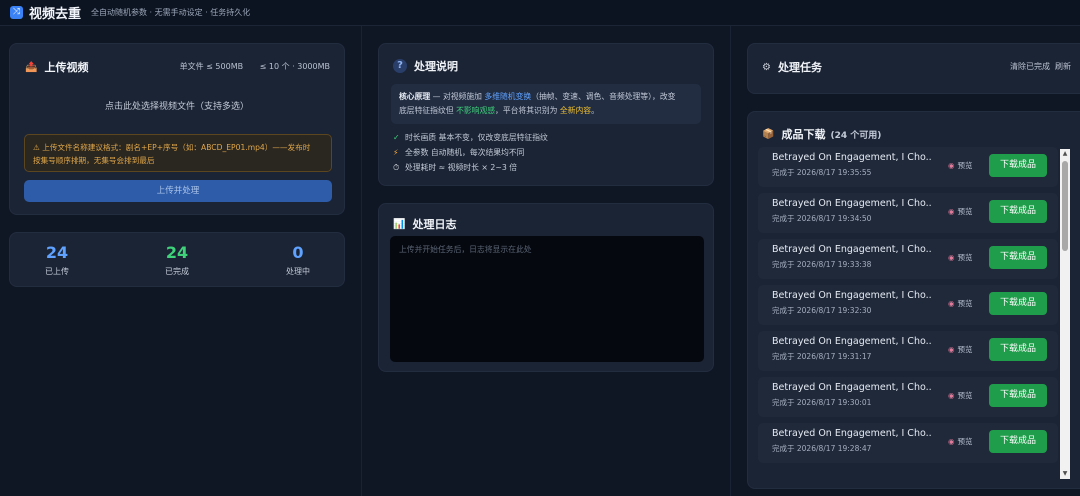 Image resolution: width=1080 pixels, height=496 pixels. What do you see at coordinates (822, 448) in the screenshot?
I see `download-item-time: 完成于 2026/8/17 19:28:47` at bounding box center [822, 448].